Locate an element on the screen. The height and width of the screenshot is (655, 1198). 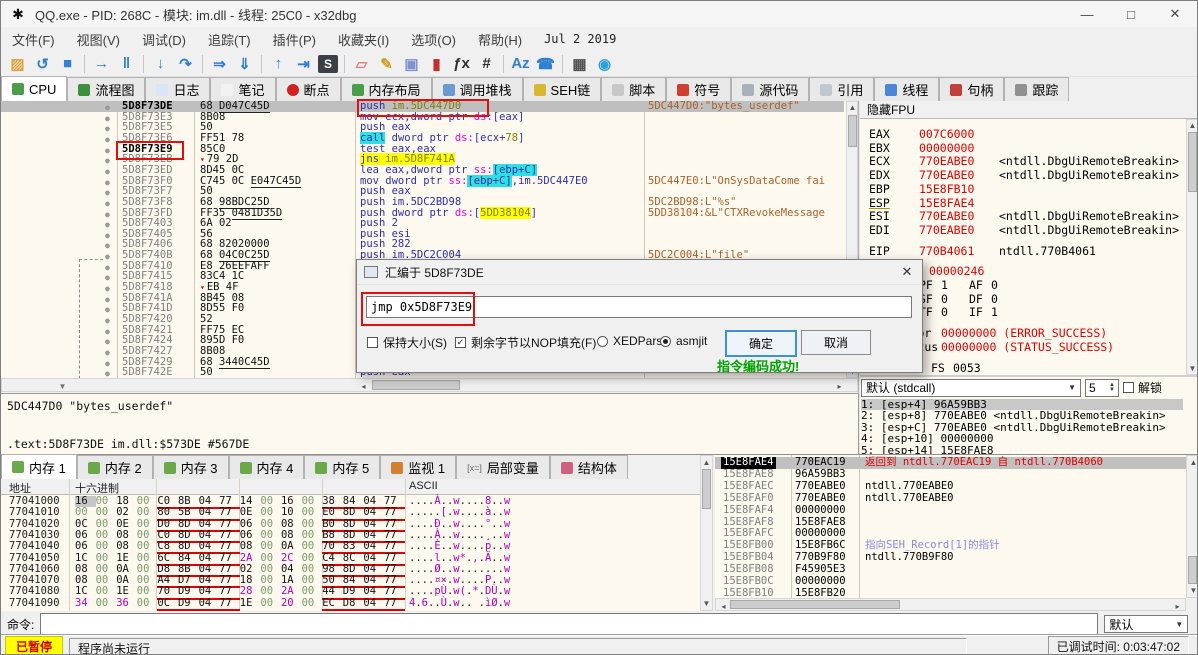
menu-item: 调试(D) is located at coordinates (164, 39).